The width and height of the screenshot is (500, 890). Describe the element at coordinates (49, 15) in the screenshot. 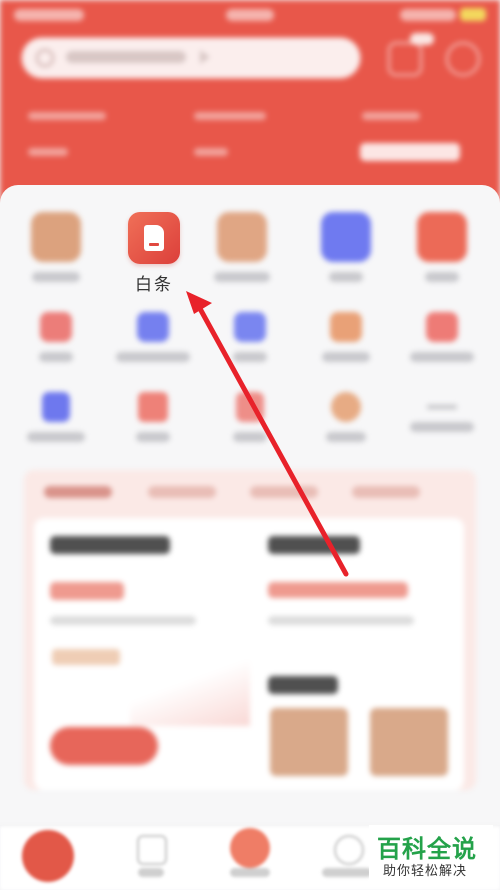

I see `carrier-signal` at that location.